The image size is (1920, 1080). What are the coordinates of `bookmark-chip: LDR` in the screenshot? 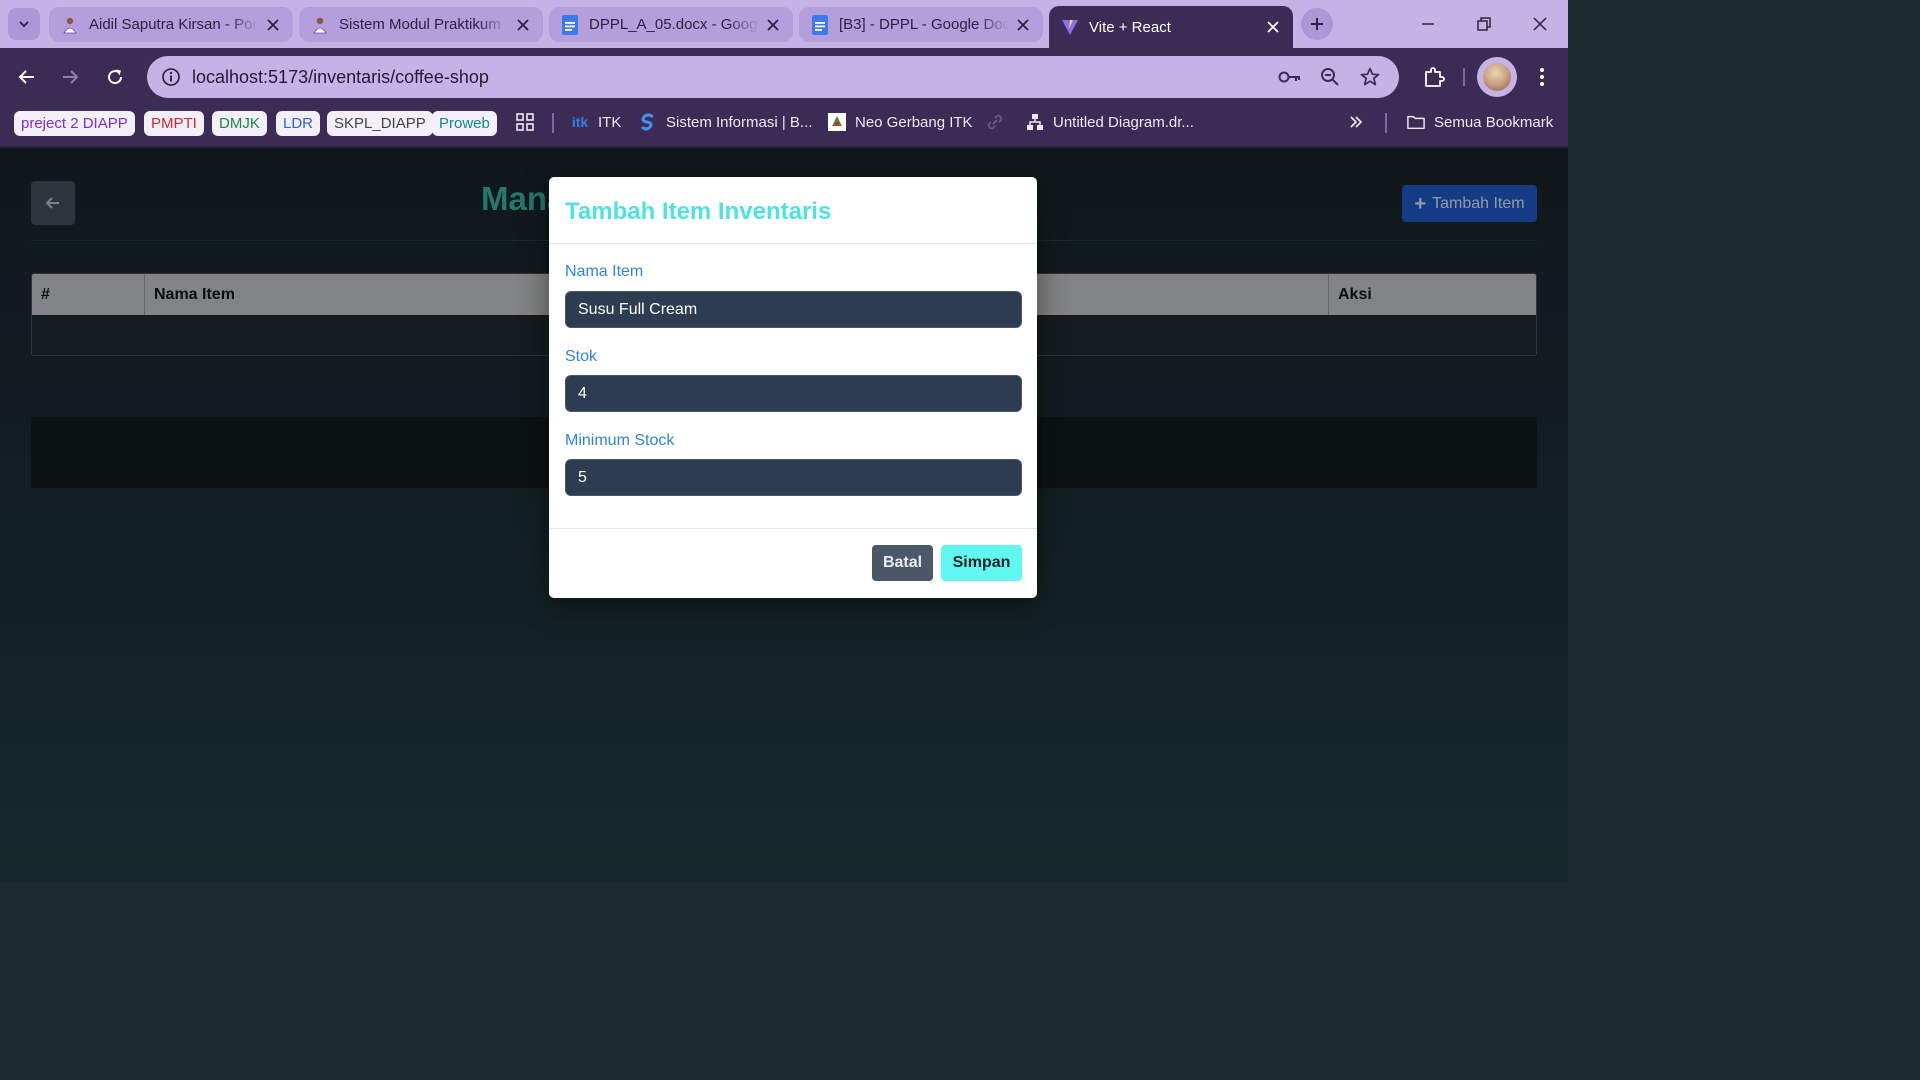 It's located at (298, 123).